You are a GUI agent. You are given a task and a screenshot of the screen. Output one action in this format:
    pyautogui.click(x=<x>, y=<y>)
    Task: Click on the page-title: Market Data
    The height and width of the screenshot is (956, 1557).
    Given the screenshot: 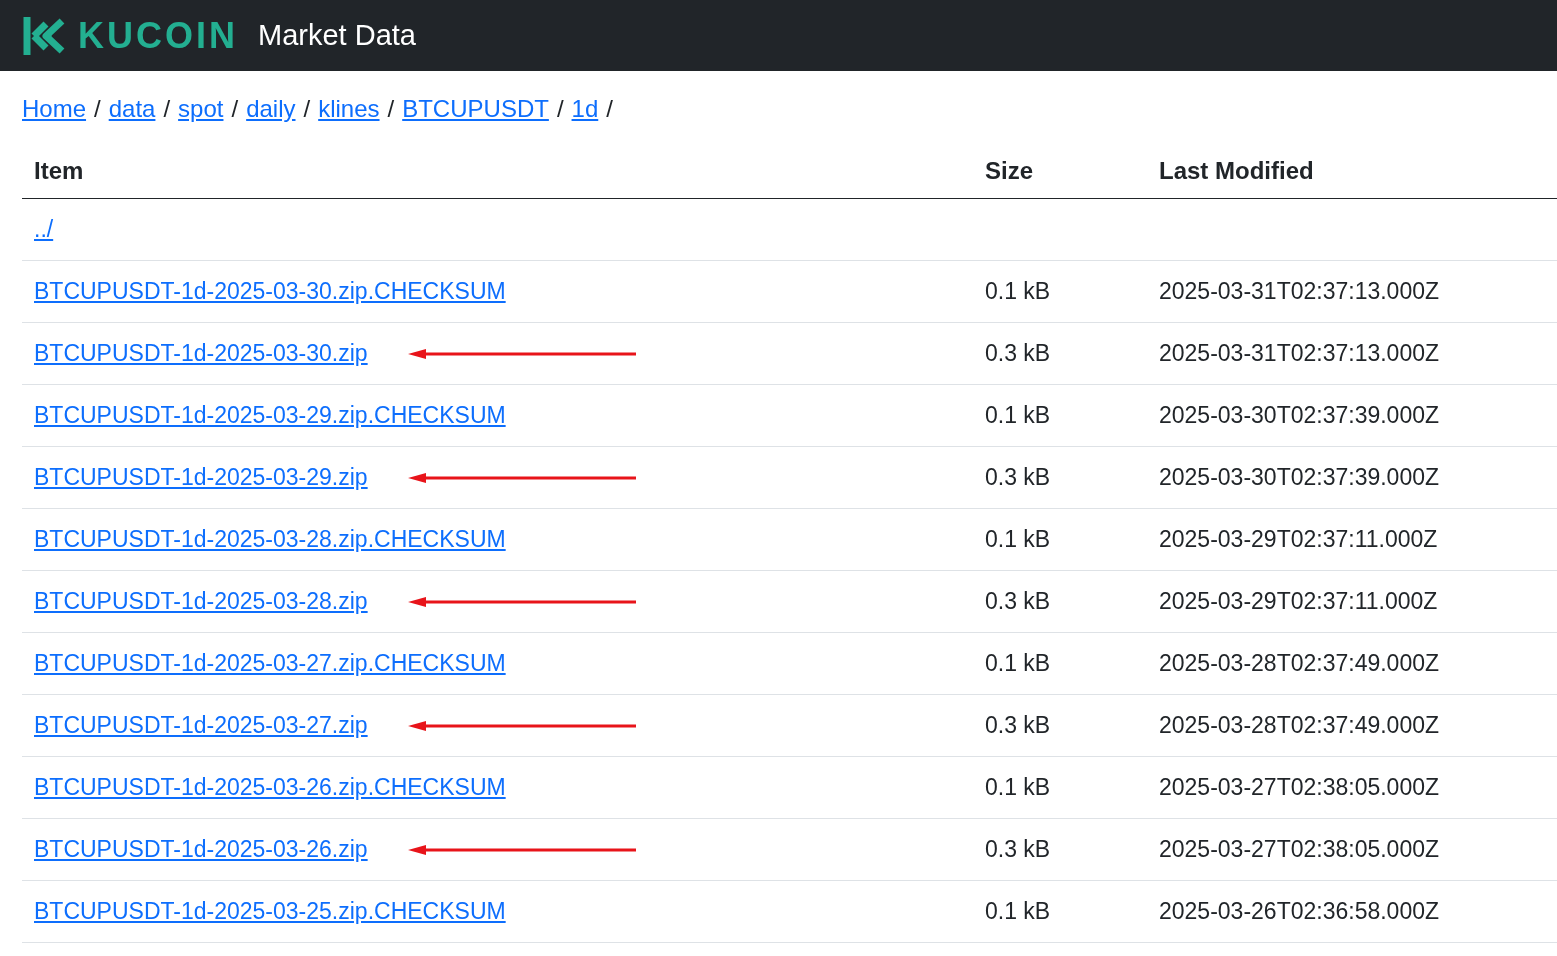 What is the action you would take?
    pyautogui.click(x=337, y=35)
    